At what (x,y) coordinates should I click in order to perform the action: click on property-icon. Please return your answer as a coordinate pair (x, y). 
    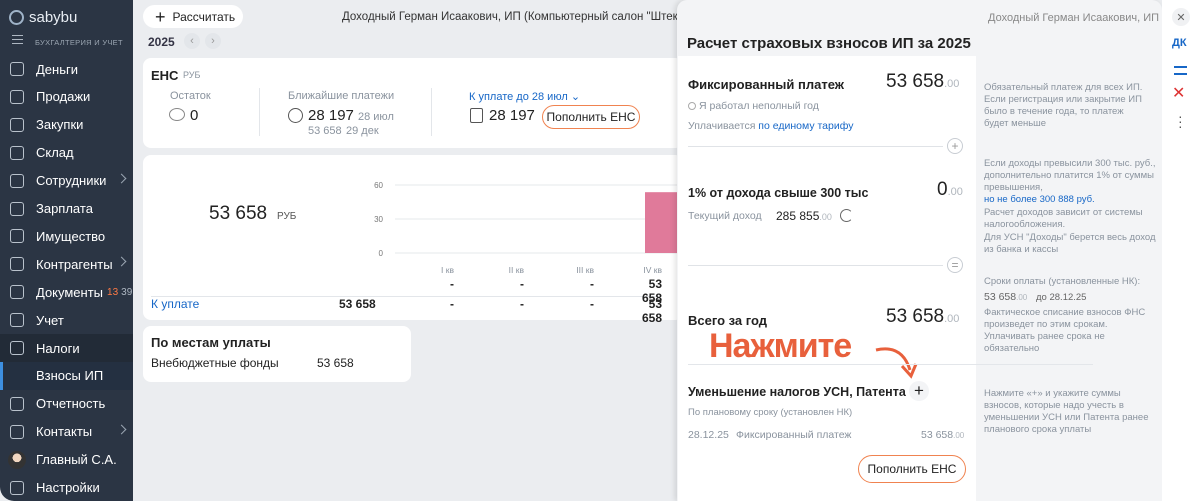
    Looking at the image, I should click on (17, 236).